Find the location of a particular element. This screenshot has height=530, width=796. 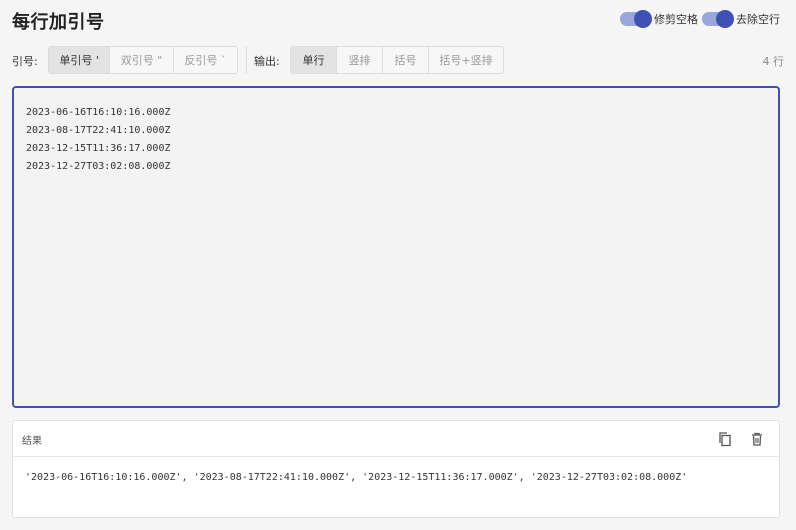

line-count: 4 行 is located at coordinates (773, 61).